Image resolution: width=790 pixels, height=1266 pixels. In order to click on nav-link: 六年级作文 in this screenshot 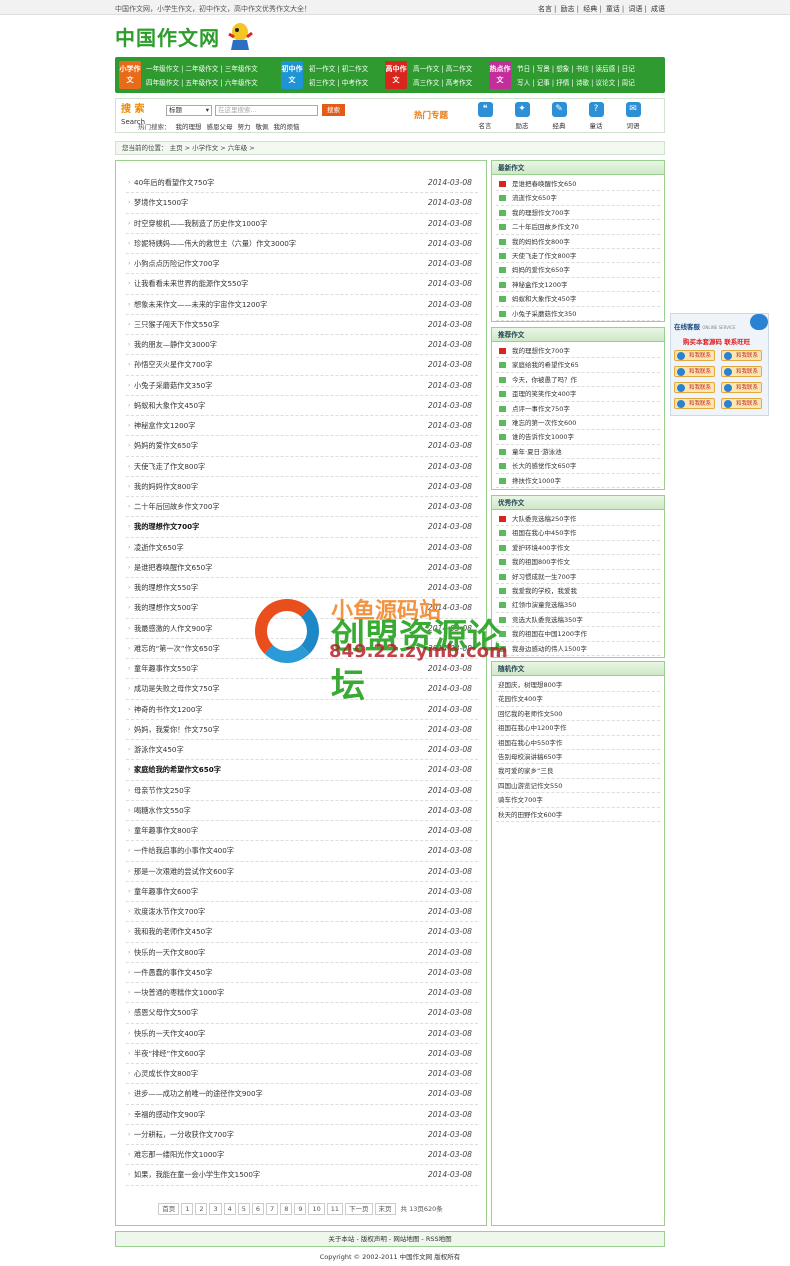, I will do `click(241, 83)`.